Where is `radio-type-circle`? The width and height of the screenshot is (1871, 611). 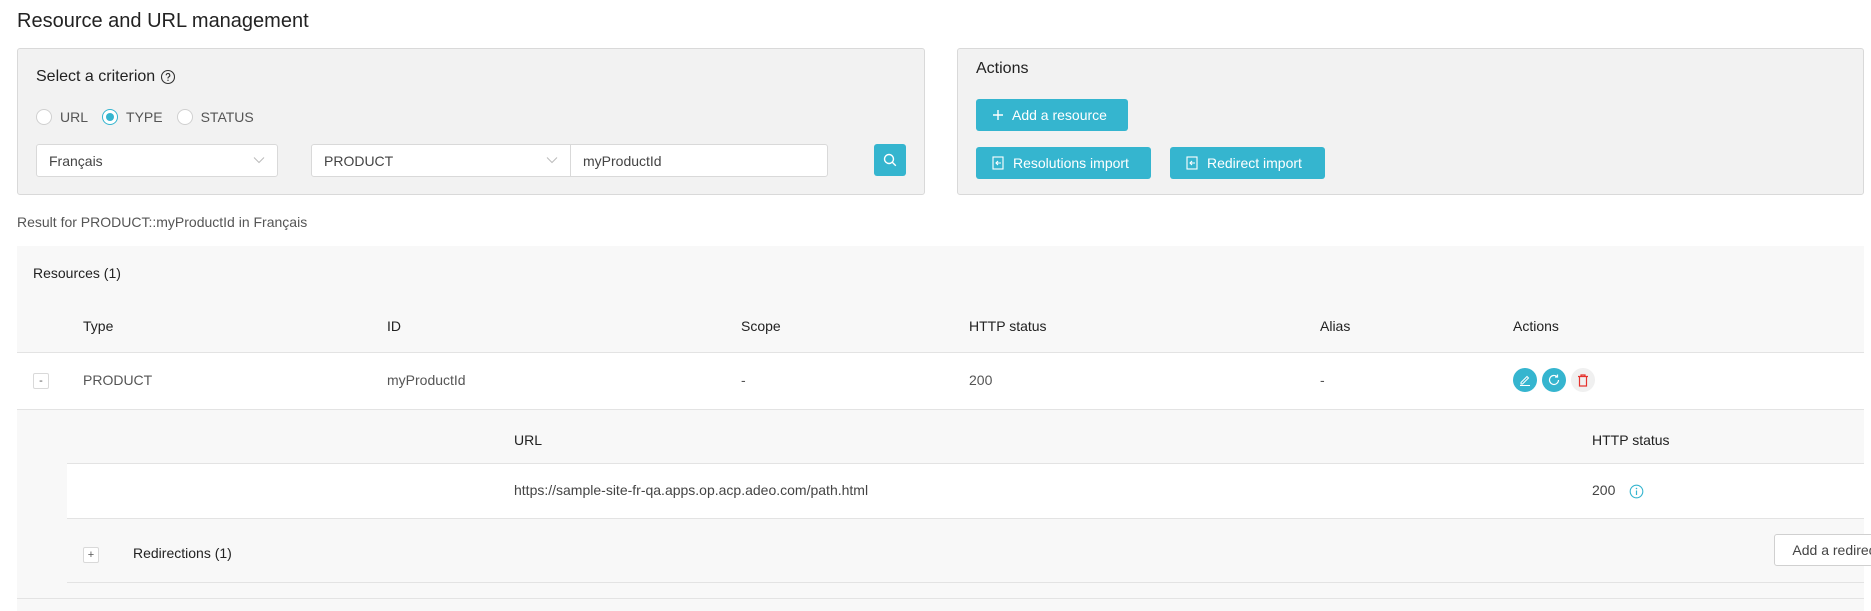 radio-type-circle is located at coordinates (110, 117).